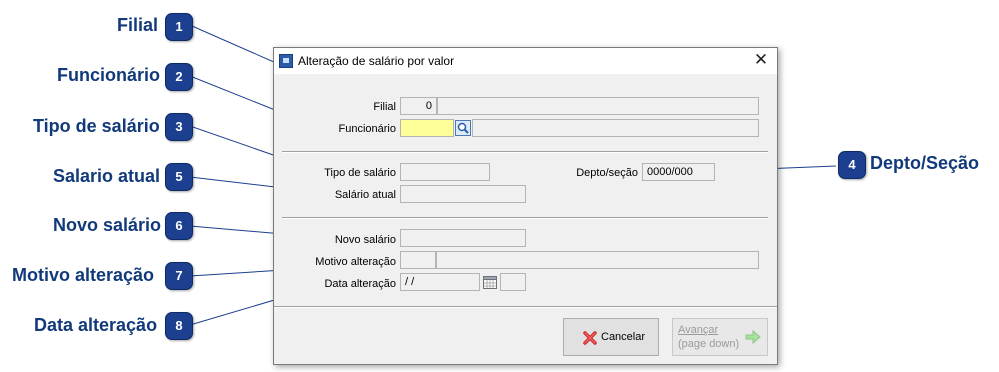 This screenshot has width=999, height=372. I want to click on app-window-icon, so click(286, 61).